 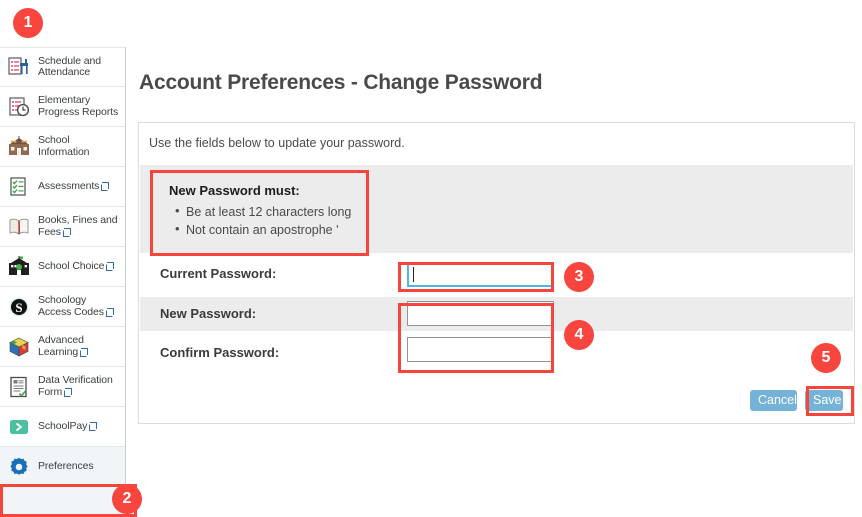 I want to click on sidebar-item-label: Advanced Learning, so click(x=79, y=346).